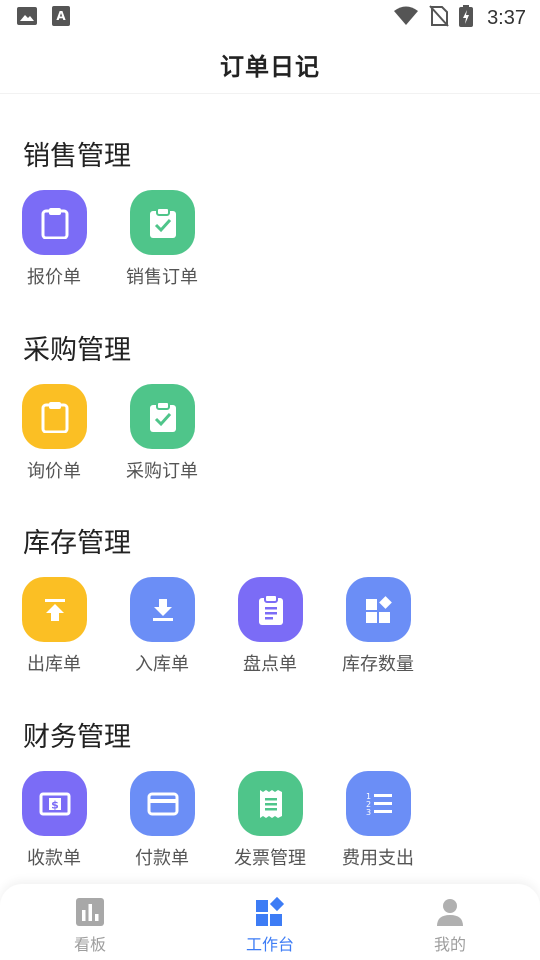 The width and height of the screenshot is (540, 960). What do you see at coordinates (378, 803) in the screenshot?
I see `numbered-list-icon: 123` at bounding box center [378, 803].